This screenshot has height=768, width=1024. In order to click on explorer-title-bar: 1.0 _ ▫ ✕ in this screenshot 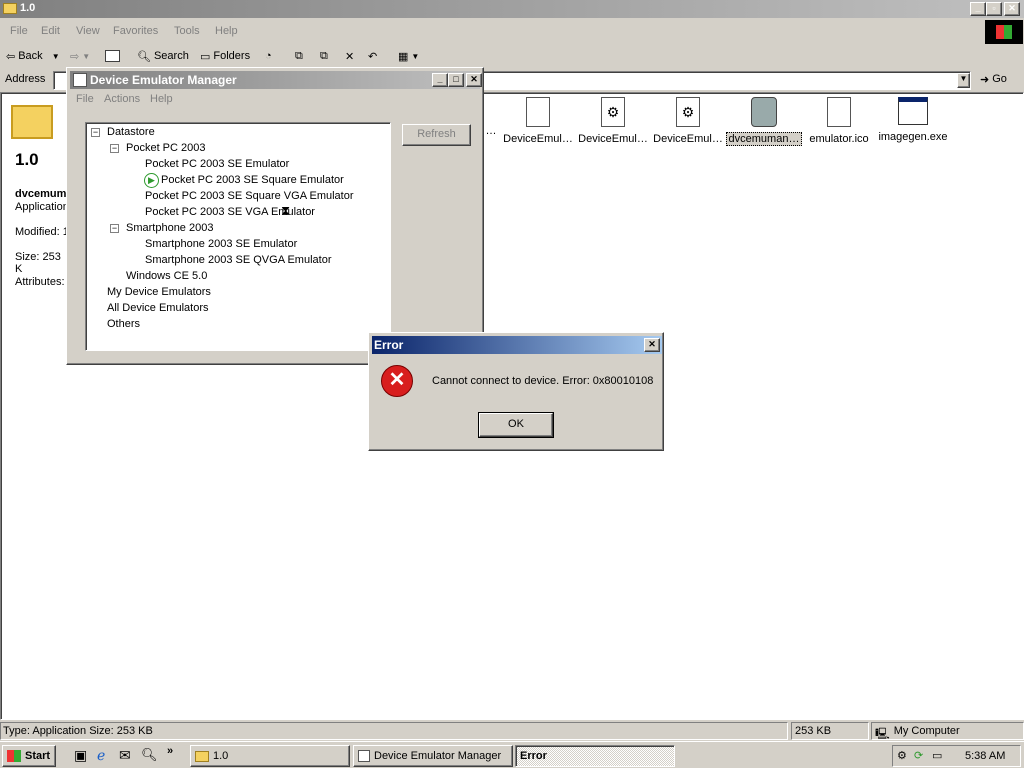, I will do `click(512, 9)`.